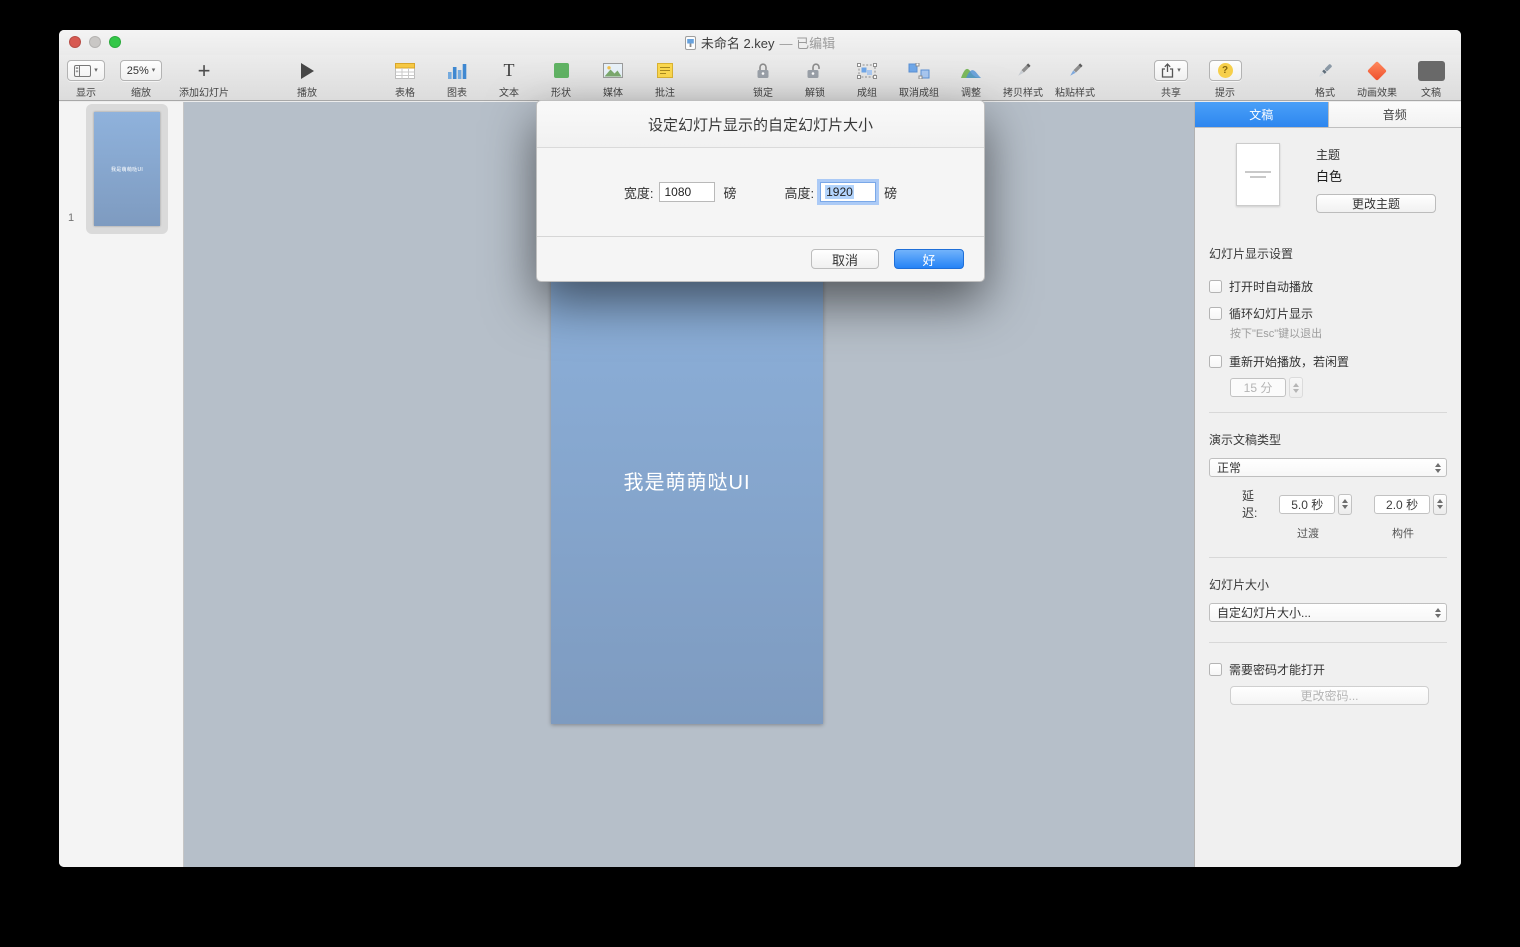 Image resolution: width=1520 pixels, height=947 pixels. What do you see at coordinates (1251, 254) in the screenshot?
I see `section-title-slideshow-settings: 幻灯片显示设置` at bounding box center [1251, 254].